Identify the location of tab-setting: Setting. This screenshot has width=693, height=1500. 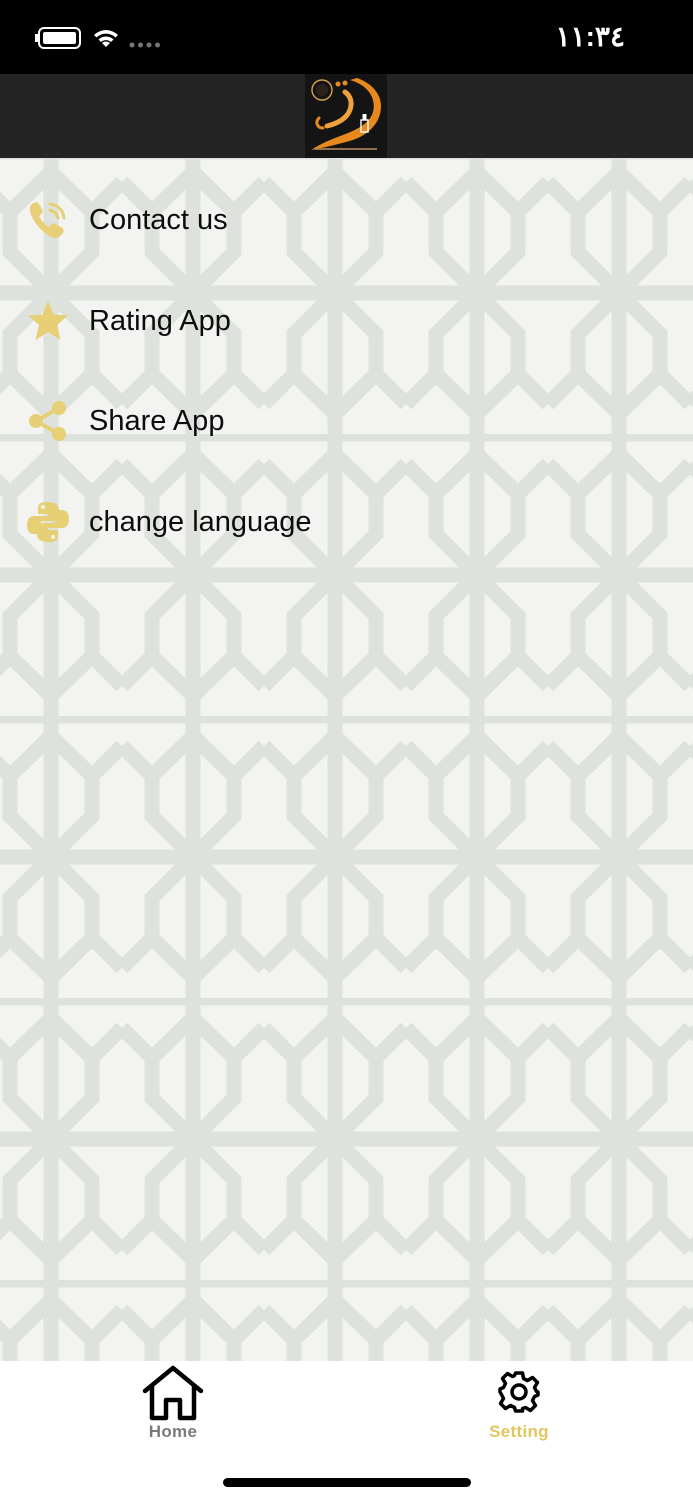
(519, 1406).